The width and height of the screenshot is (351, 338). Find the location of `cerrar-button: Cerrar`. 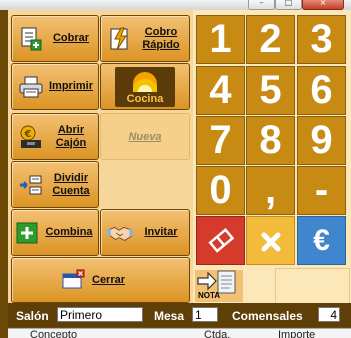

cerrar-button: Cerrar is located at coordinates (100, 280).